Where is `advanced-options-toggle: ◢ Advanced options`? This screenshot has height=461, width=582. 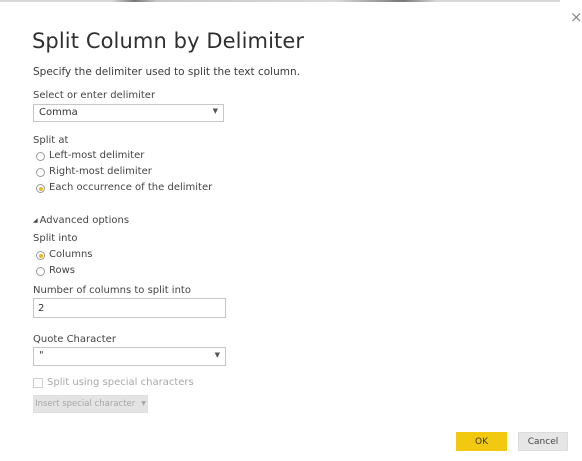
advanced-options-toggle: ◢ Advanced options is located at coordinates (81, 220).